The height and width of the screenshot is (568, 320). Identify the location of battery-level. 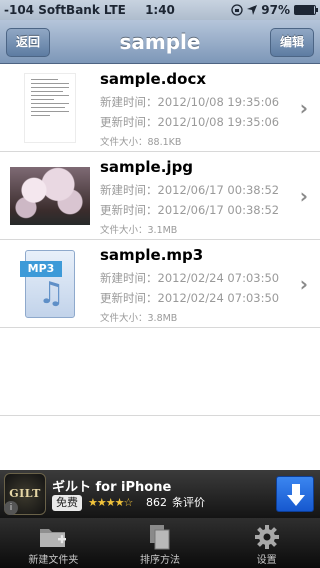
(305, 10).